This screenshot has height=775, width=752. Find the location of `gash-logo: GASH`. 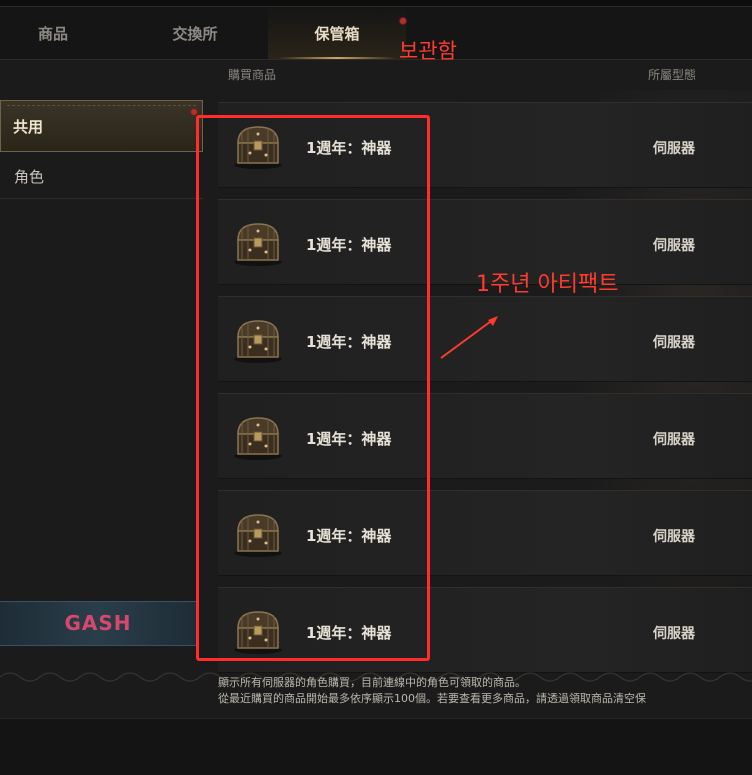

gash-logo: GASH is located at coordinates (98, 623).